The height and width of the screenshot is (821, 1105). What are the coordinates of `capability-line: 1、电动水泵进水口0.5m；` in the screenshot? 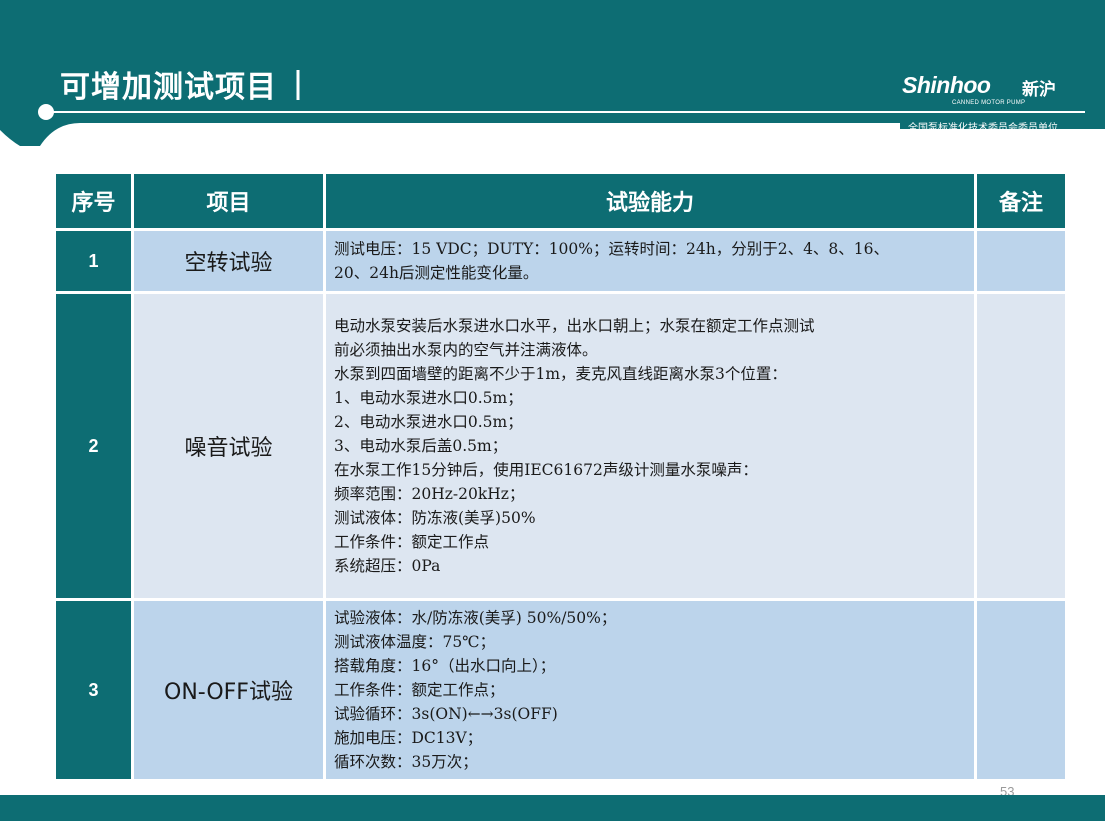 It's located at (428, 398).